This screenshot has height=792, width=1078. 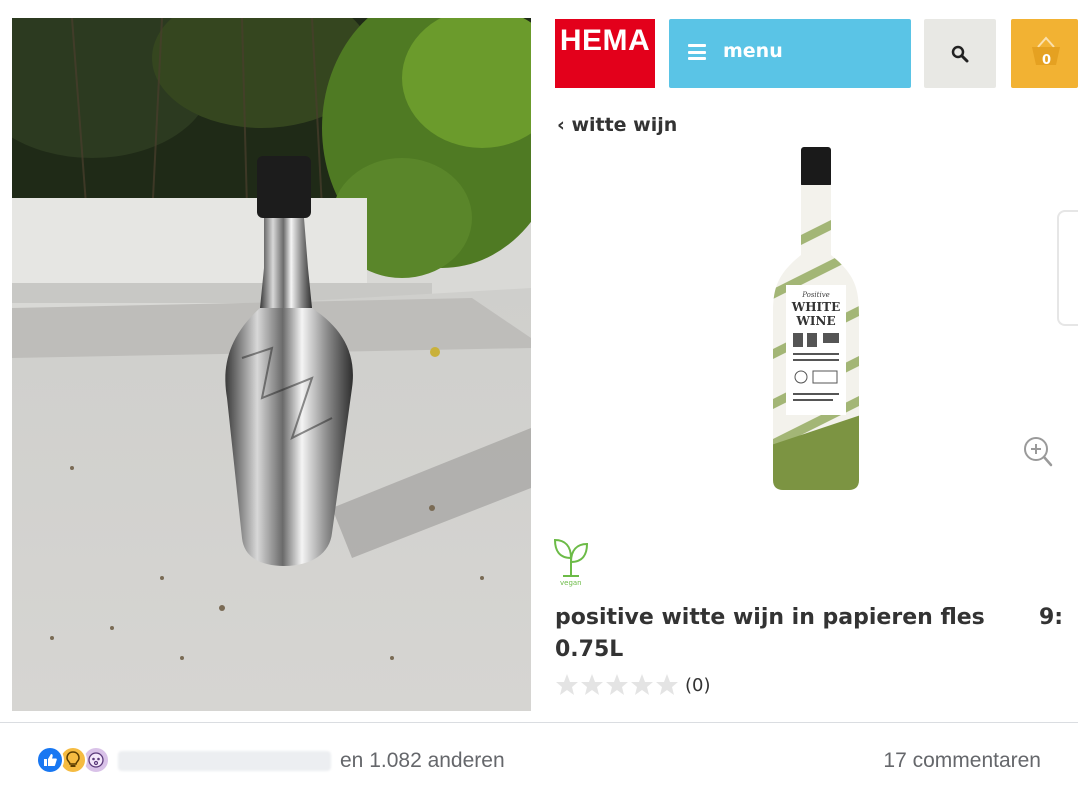 I want to click on blurred-reactor-name, so click(x=224, y=761).